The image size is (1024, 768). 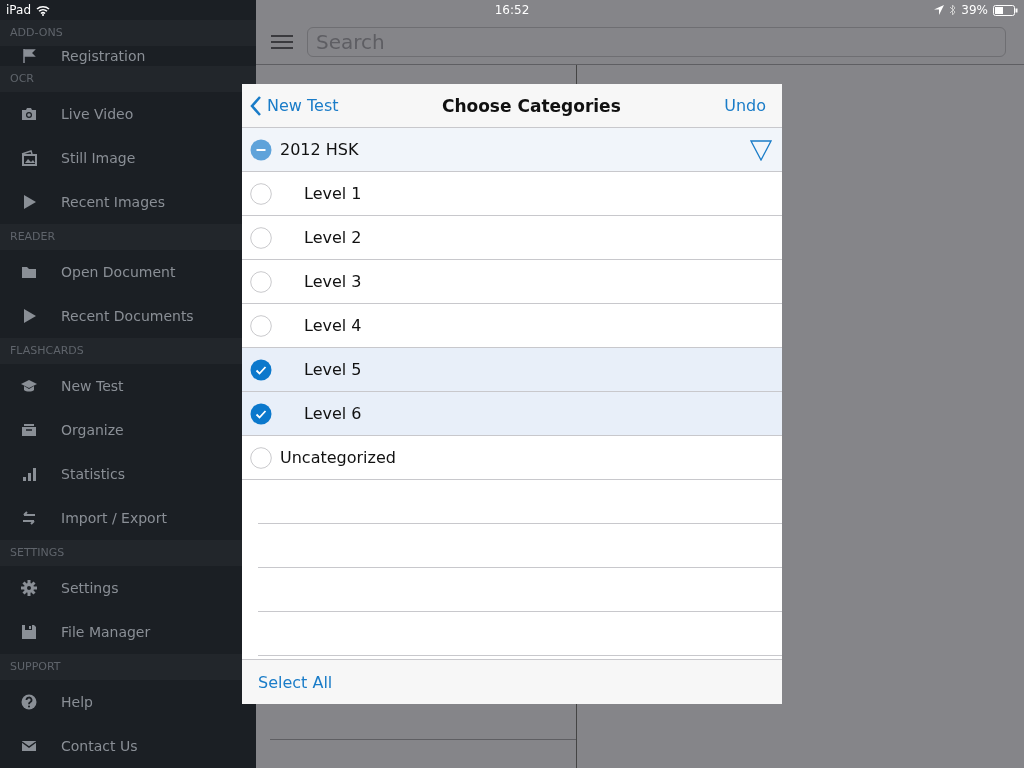 I want to click on category-label: Level 5, so click(x=333, y=369).